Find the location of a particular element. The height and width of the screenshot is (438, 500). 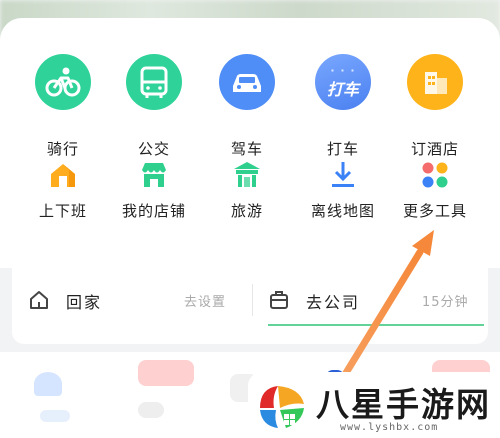

house-icon is located at coordinates (63, 175).